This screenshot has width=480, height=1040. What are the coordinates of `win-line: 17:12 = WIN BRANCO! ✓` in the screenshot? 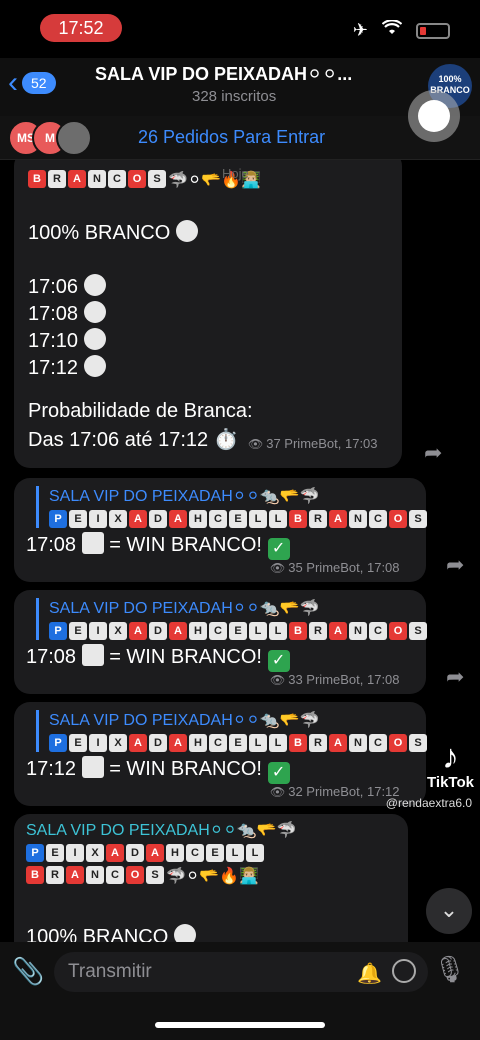 It's located at (158, 770).